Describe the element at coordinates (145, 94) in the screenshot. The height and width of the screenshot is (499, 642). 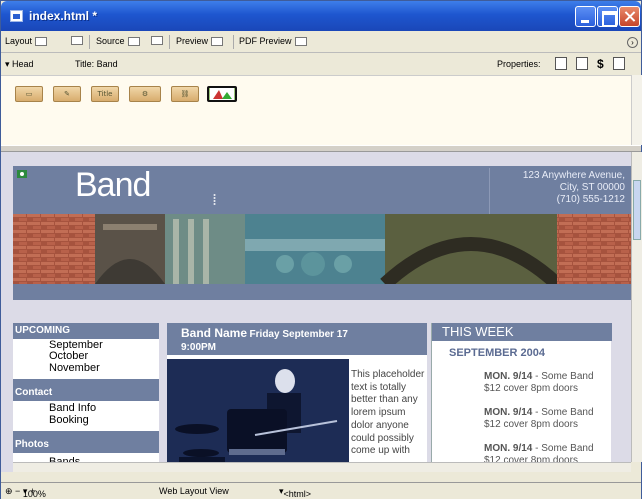
I see `keywords-object-icon: ⚙` at that location.